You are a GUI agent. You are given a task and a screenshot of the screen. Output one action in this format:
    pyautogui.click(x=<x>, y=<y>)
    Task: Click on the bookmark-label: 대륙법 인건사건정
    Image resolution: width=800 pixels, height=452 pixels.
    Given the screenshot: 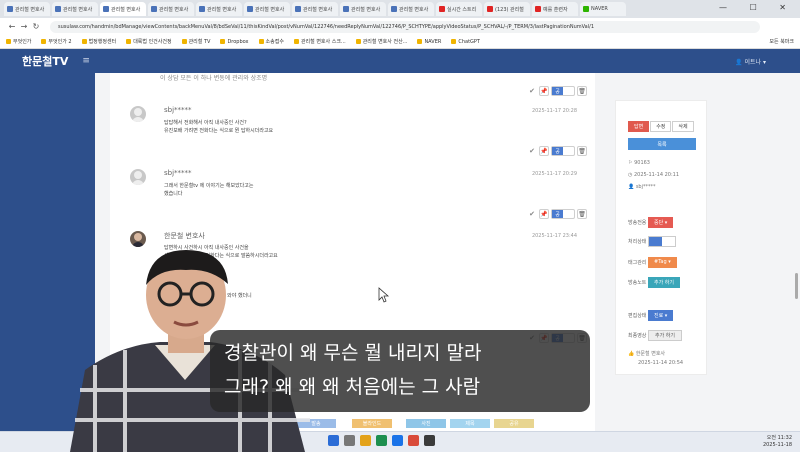 What is the action you would take?
    pyautogui.click(x=152, y=42)
    